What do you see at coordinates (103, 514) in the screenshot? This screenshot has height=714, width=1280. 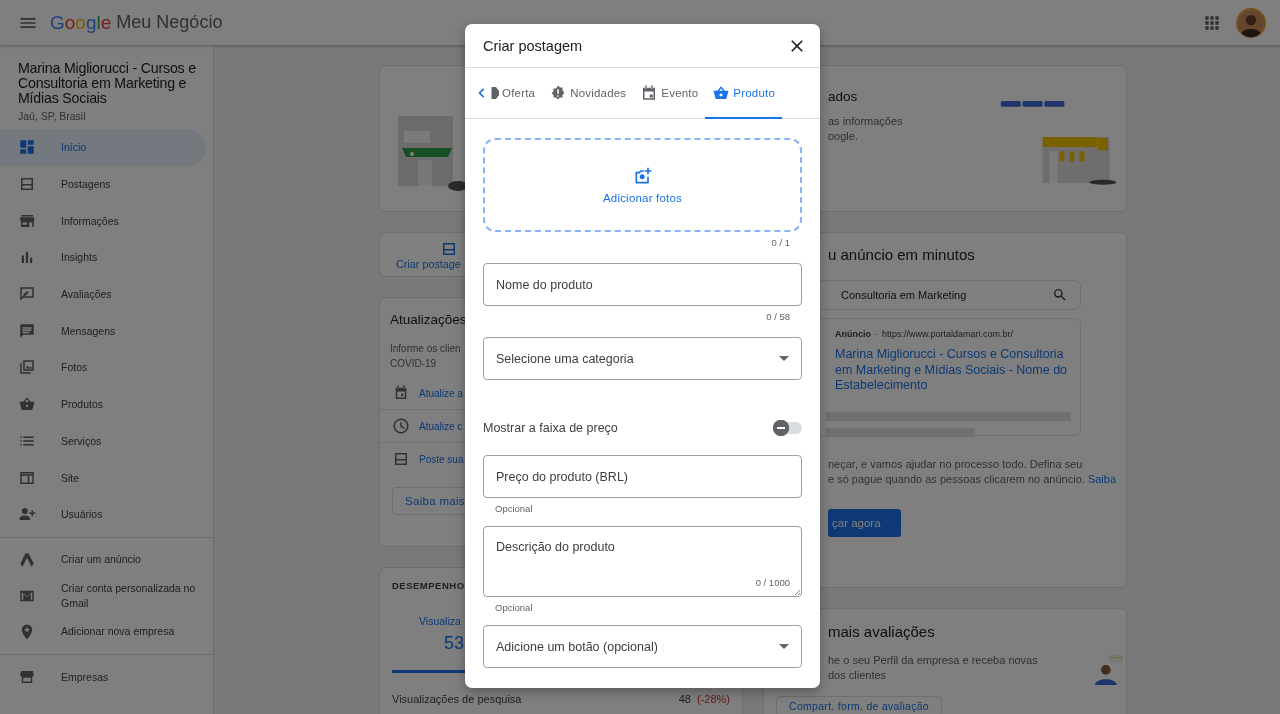 I see `nav-item: Usuários` at bounding box center [103, 514].